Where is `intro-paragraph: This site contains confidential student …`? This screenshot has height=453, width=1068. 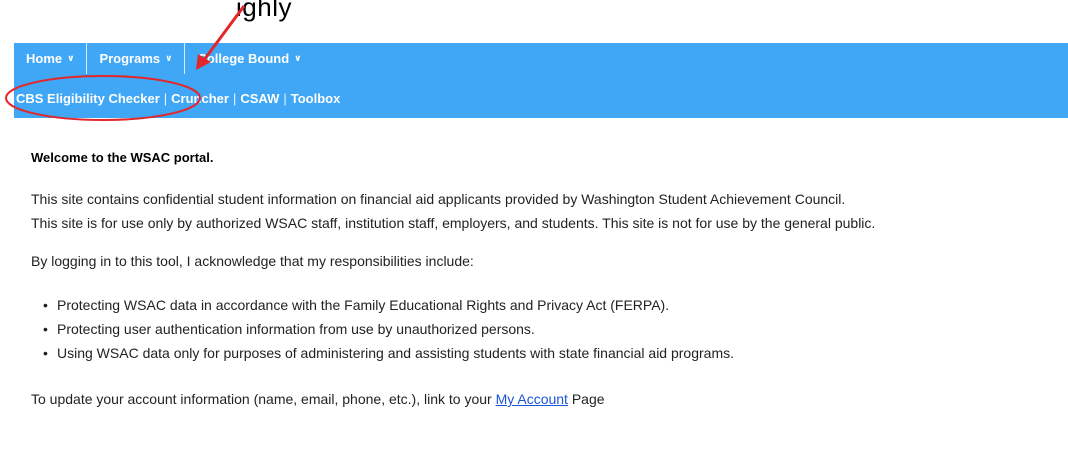 intro-paragraph: This site contains confidential student … is located at coordinates (546, 211).